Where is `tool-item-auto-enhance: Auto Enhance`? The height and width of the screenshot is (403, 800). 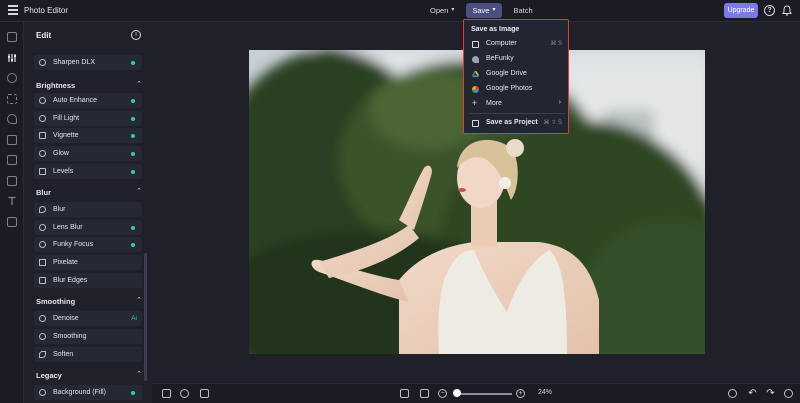 tool-item-auto-enhance: Auto Enhance is located at coordinates (88, 100).